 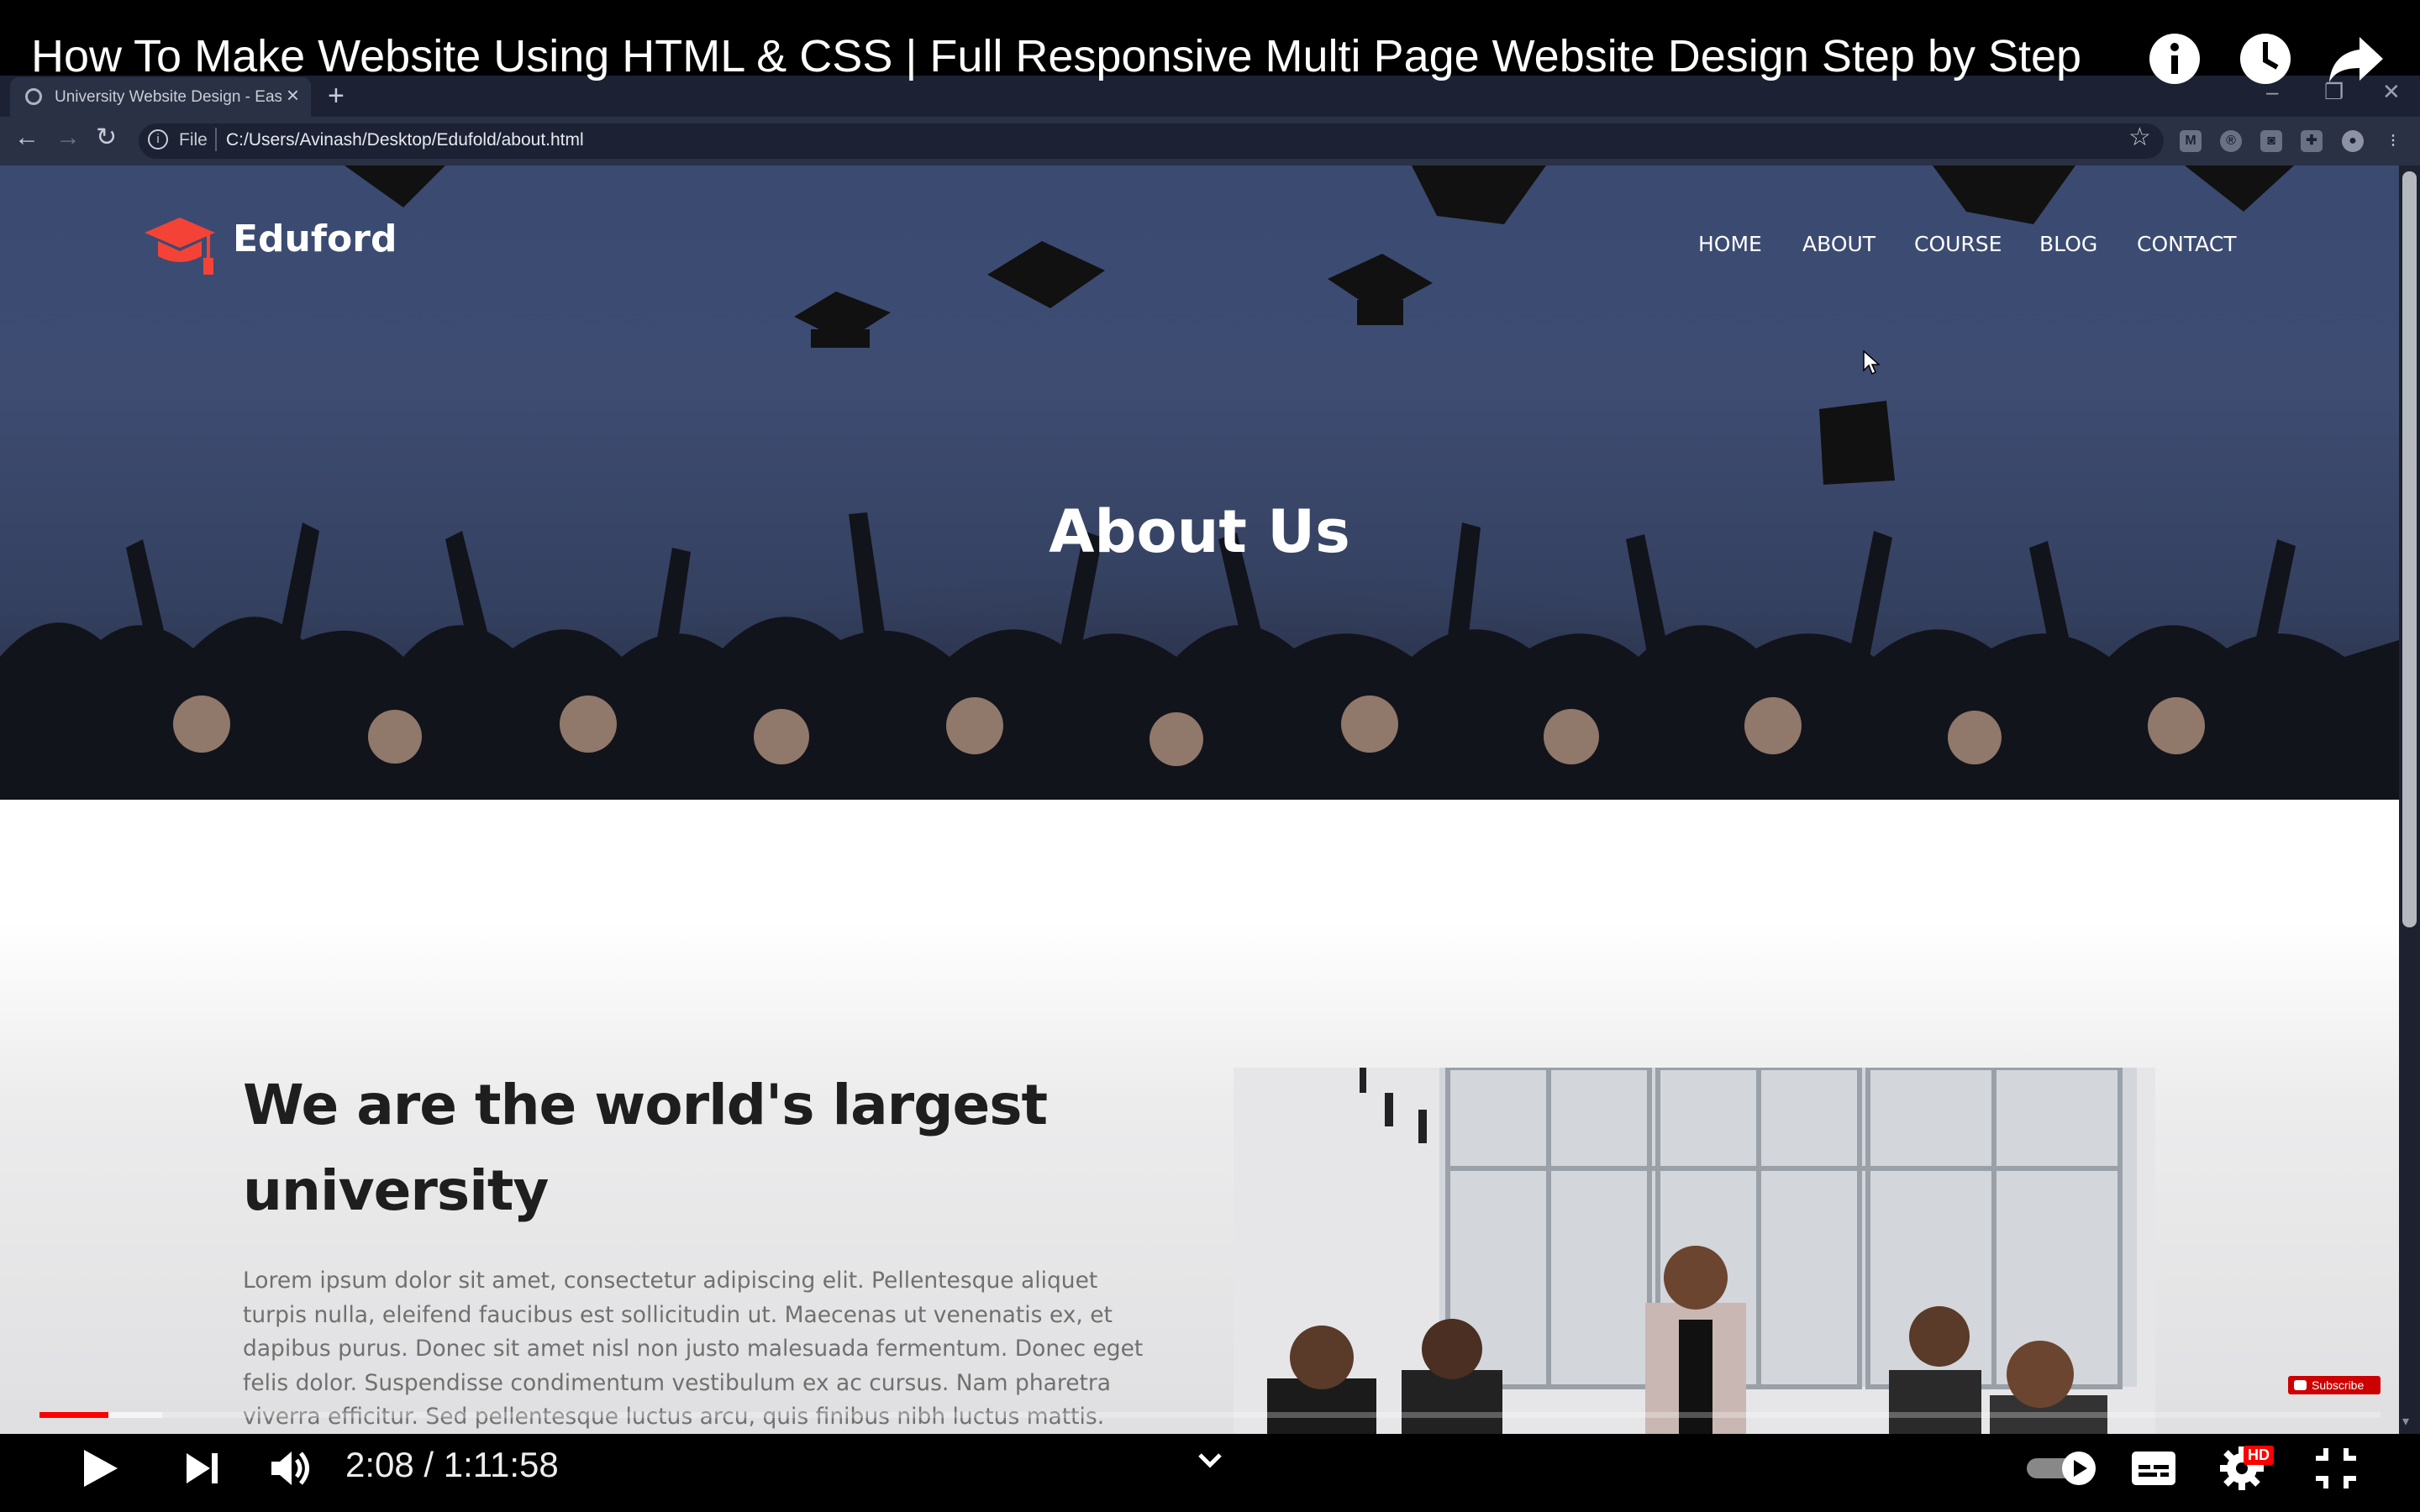 I want to click on video-played-bar, so click(x=73, y=1415).